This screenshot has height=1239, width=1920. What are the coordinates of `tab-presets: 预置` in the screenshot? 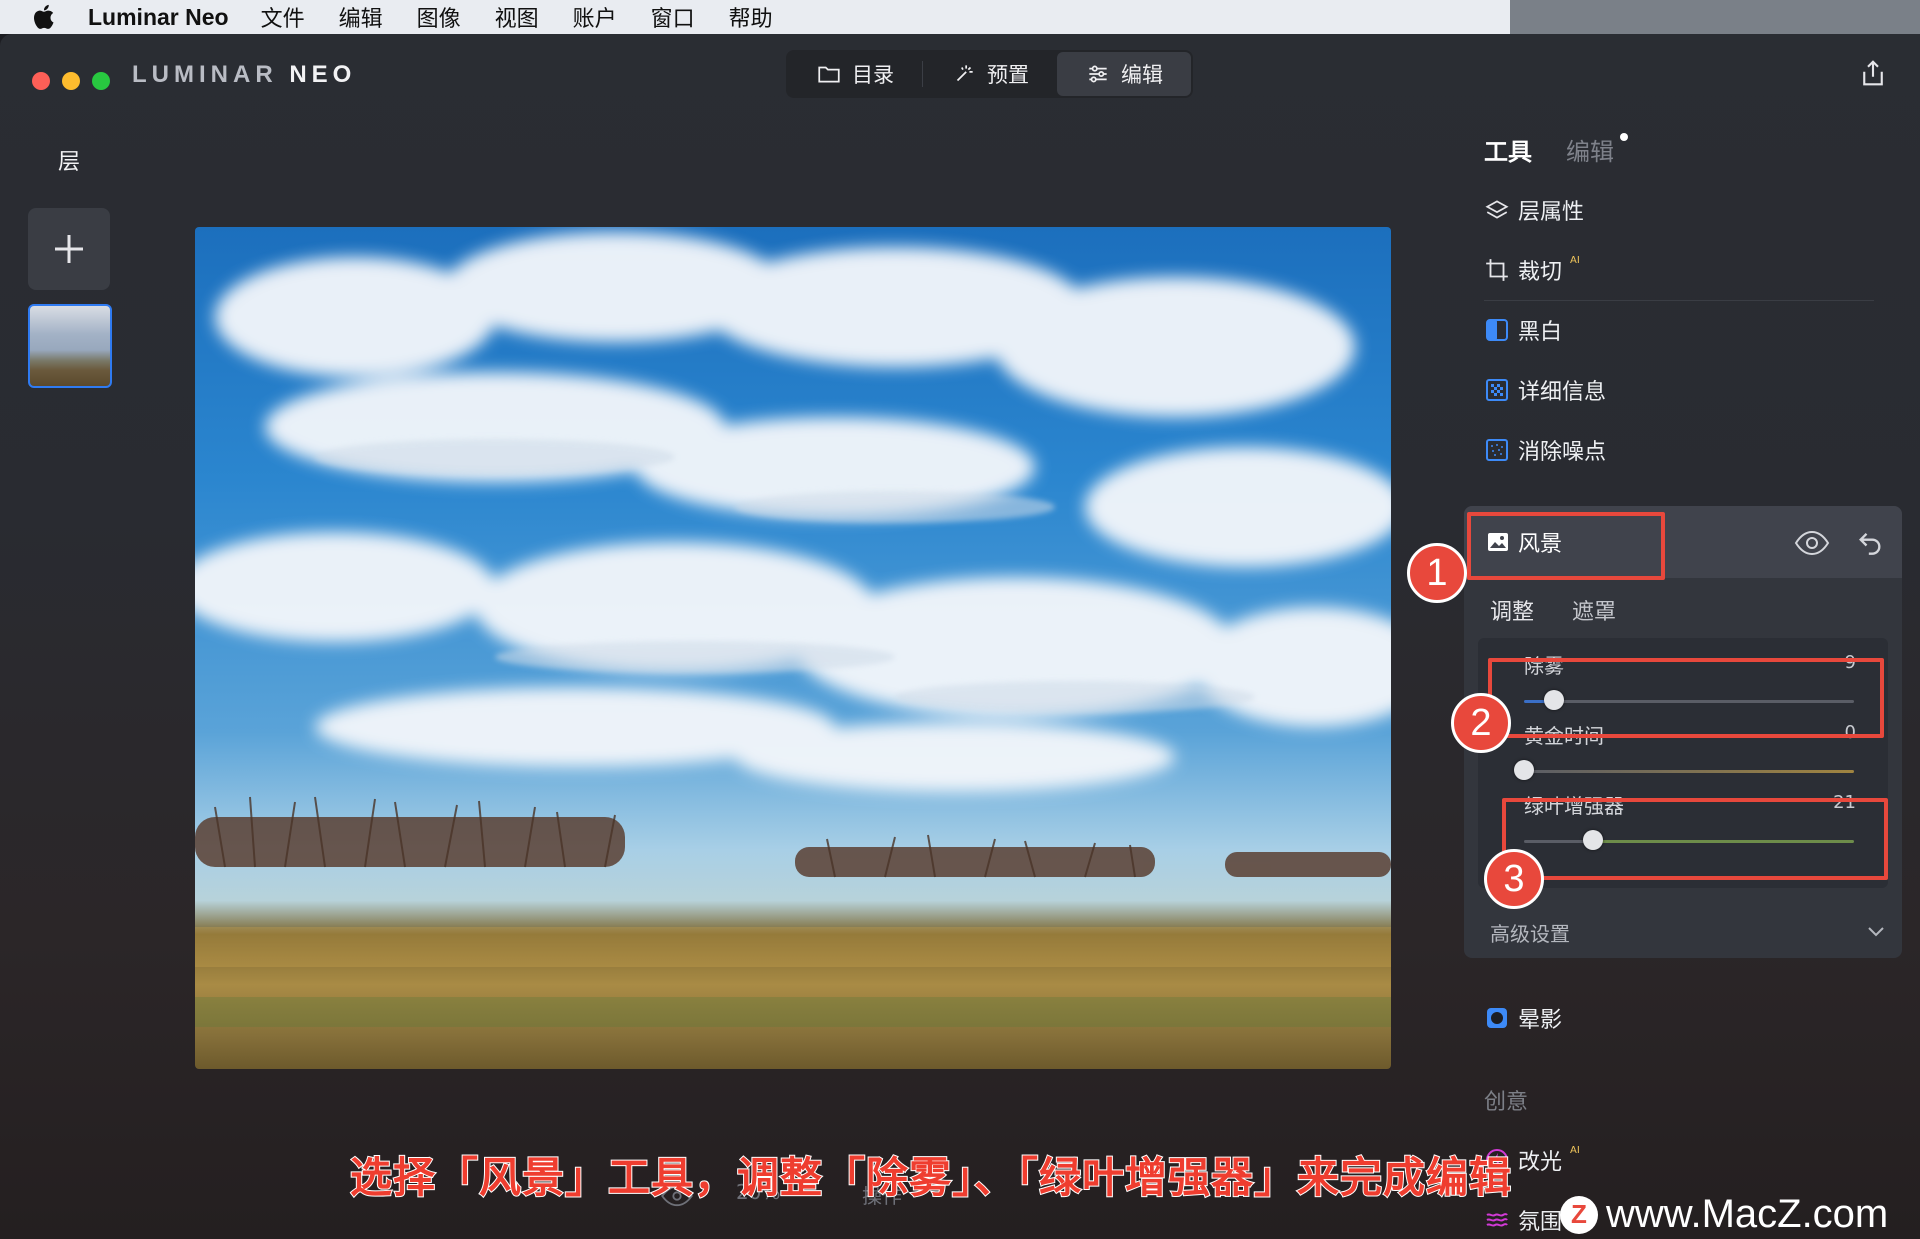 It's located at (990, 74).